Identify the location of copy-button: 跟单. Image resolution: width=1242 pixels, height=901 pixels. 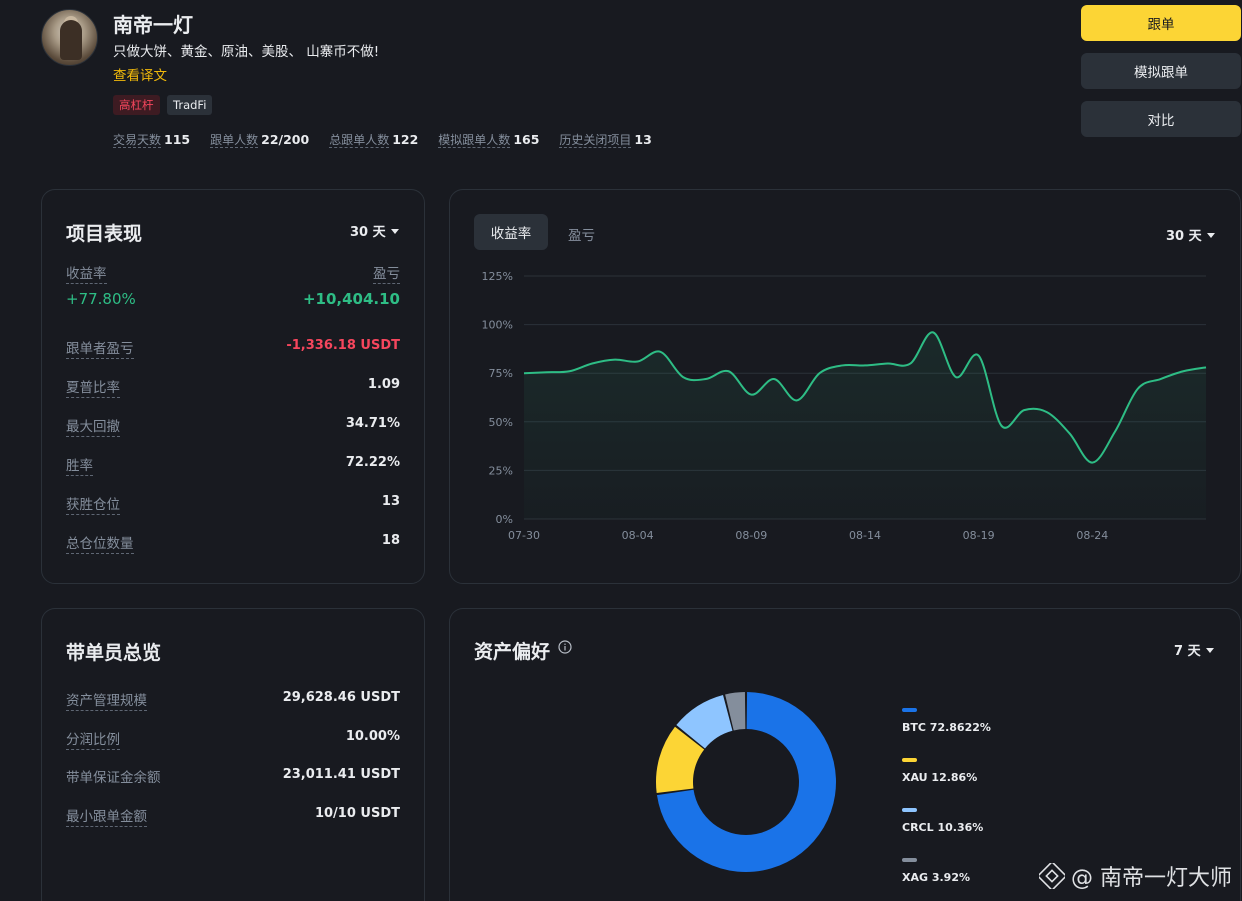
(1161, 23).